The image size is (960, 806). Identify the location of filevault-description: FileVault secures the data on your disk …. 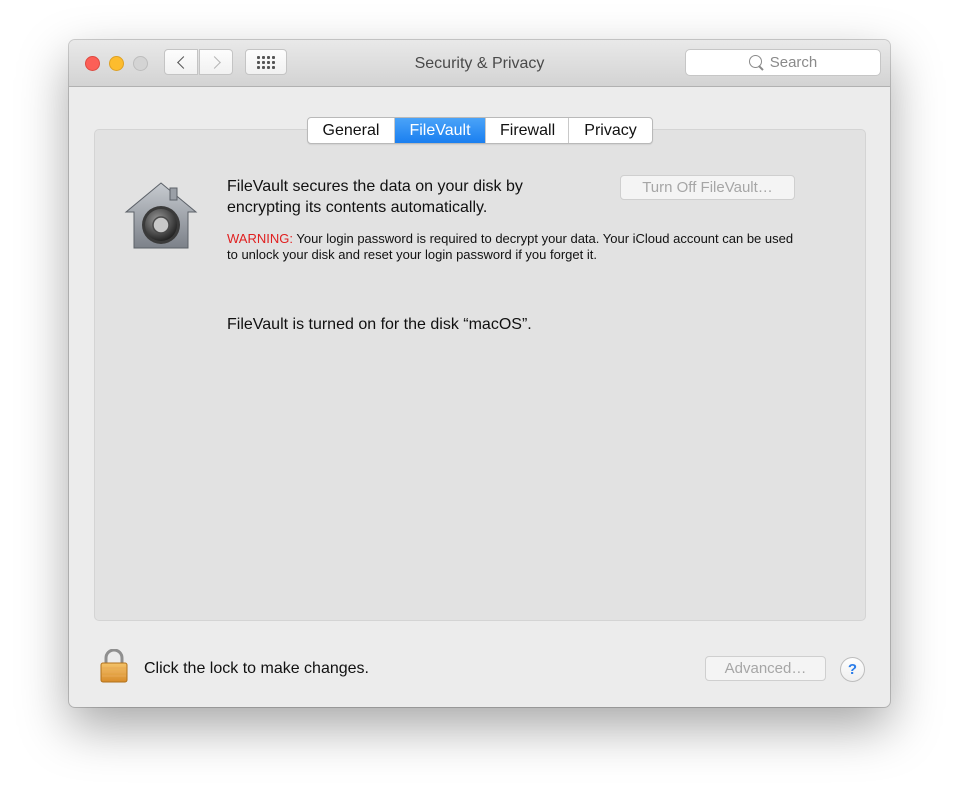
(375, 197).